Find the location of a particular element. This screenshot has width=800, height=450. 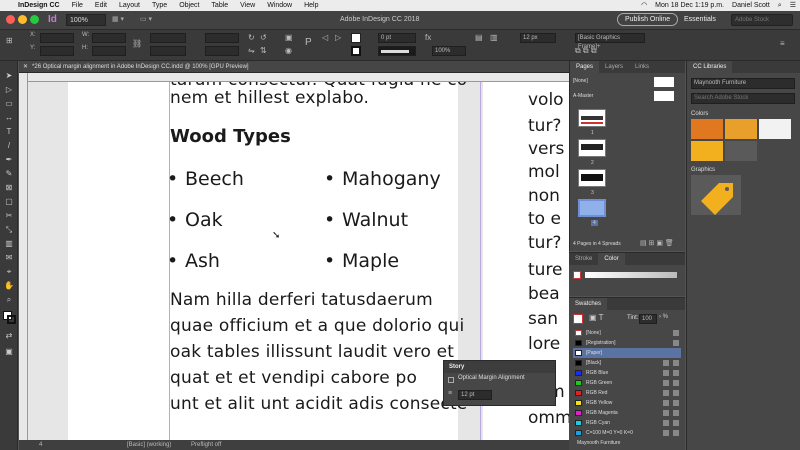

vertical-ruler is located at coordinates (23, 256).